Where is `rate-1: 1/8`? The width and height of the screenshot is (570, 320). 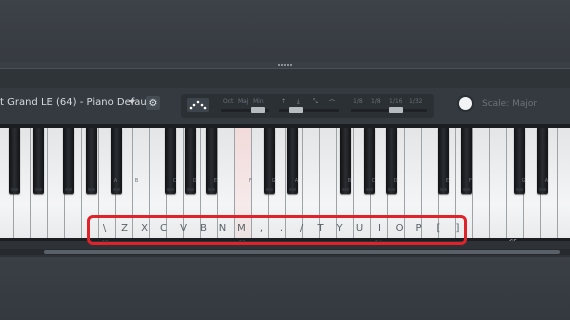
rate-1: 1/8 is located at coordinates (358, 101).